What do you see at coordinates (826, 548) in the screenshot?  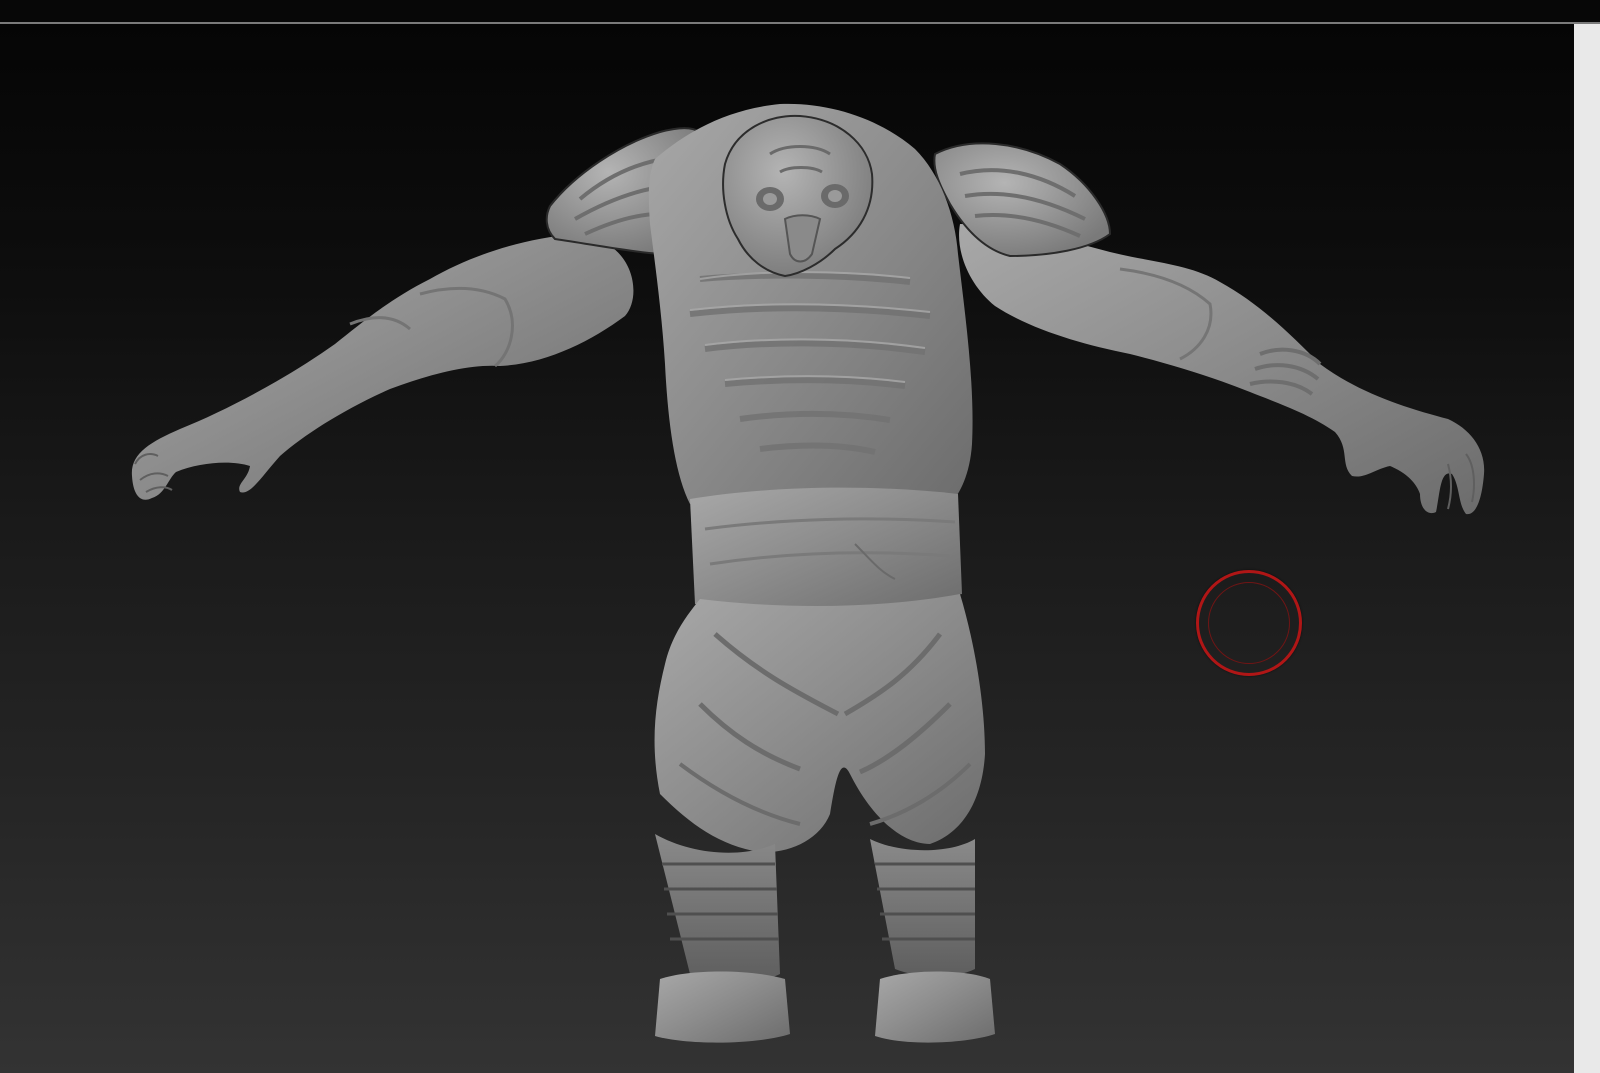 I see `belt` at bounding box center [826, 548].